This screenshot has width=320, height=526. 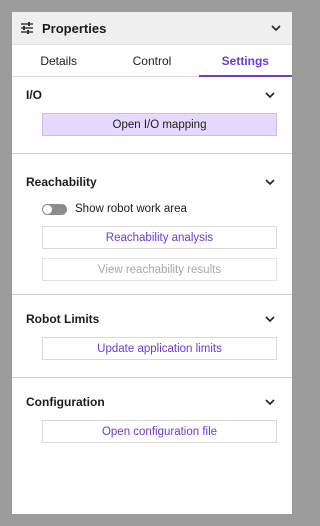 What do you see at coordinates (131, 209) in the screenshot?
I see `show-work-area-label: Show robot work area` at bounding box center [131, 209].